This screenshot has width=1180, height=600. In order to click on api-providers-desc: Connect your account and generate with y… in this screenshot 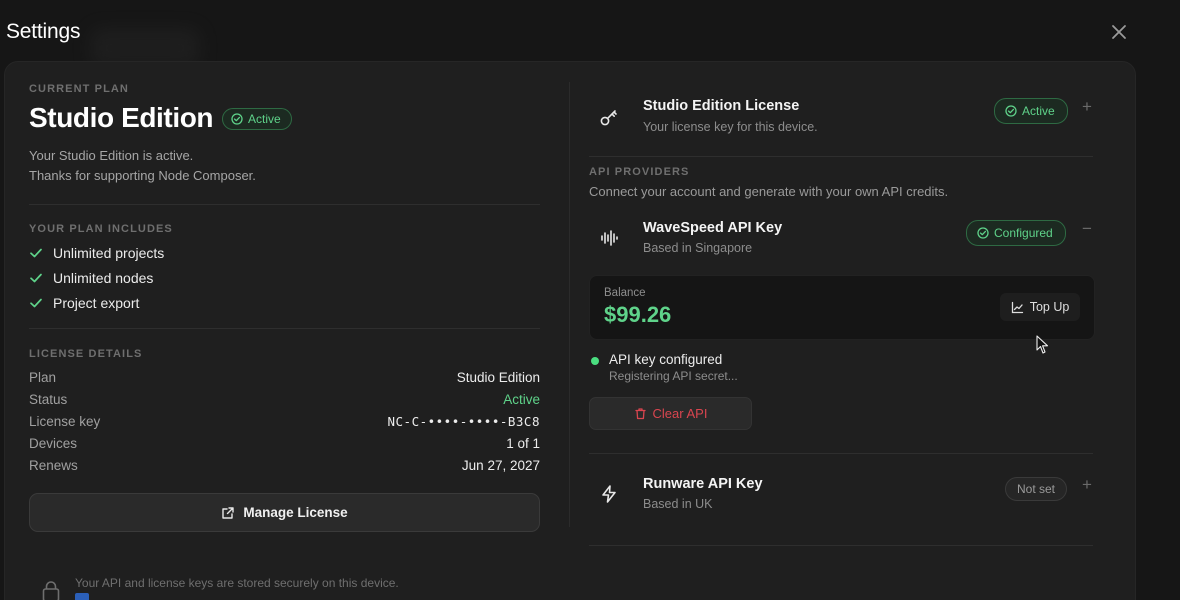, I will do `click(769, 191)`.